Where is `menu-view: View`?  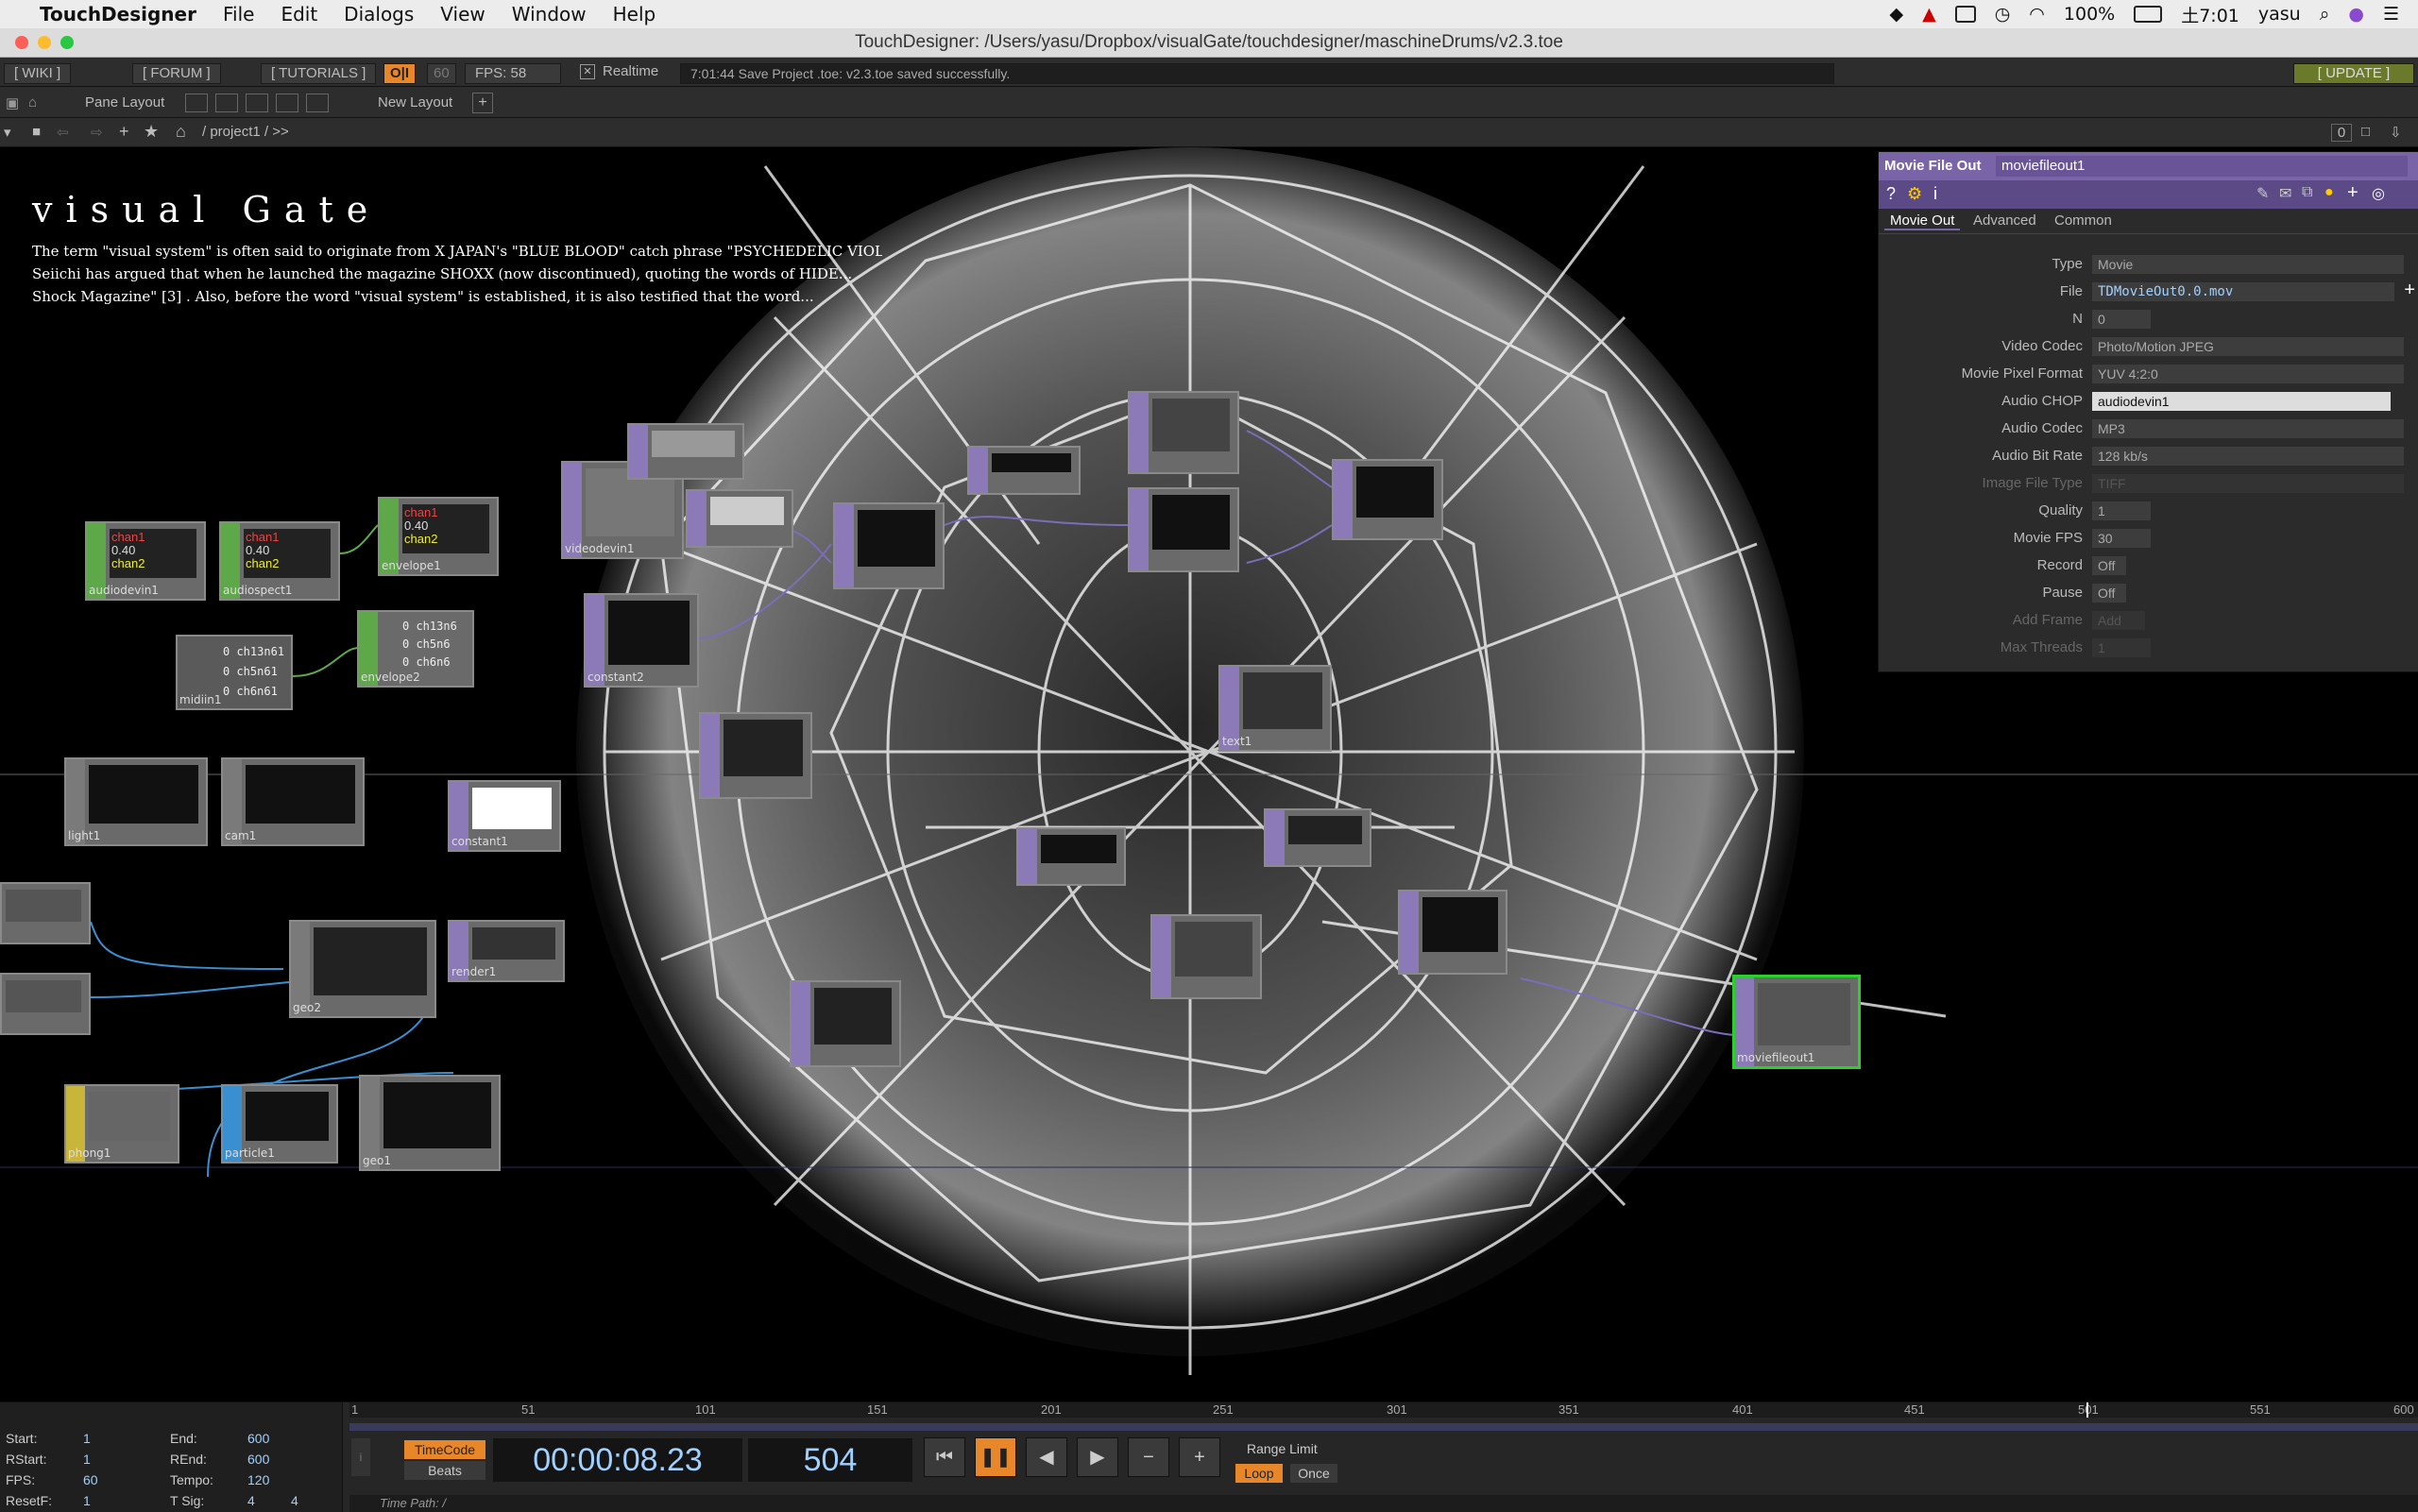 menu-view: View is located at coordinates (462, 14).